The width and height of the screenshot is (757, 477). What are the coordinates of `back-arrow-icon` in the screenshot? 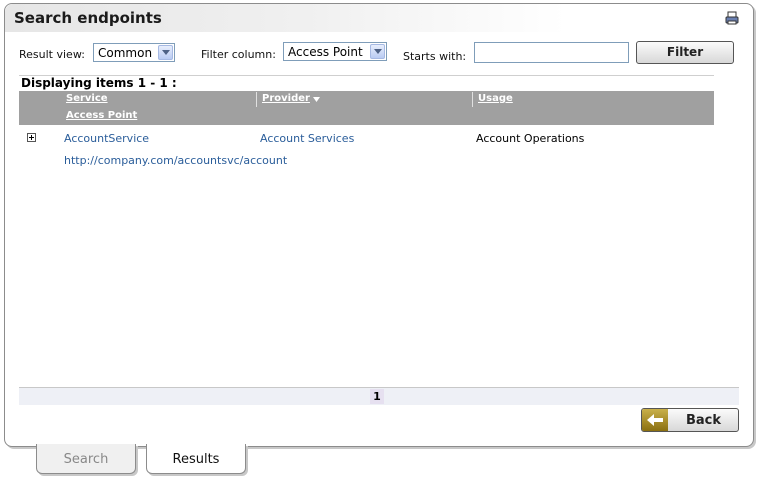 It's located at (655, 420).